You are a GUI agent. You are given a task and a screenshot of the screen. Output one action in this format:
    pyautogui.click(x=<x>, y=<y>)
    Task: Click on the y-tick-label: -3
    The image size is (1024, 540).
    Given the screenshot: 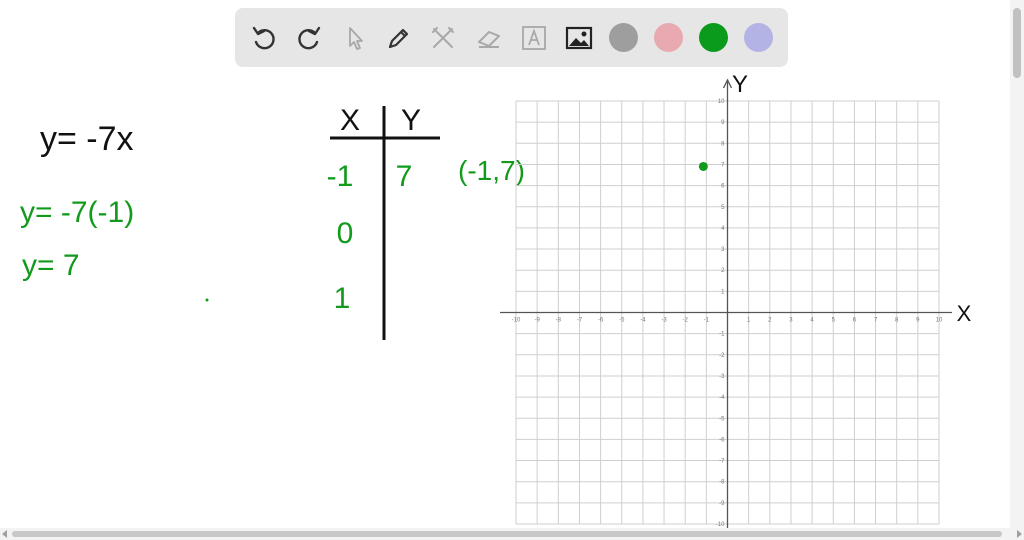 What is the action you would take?
    pyautogui.click(x=722, y=377)
    